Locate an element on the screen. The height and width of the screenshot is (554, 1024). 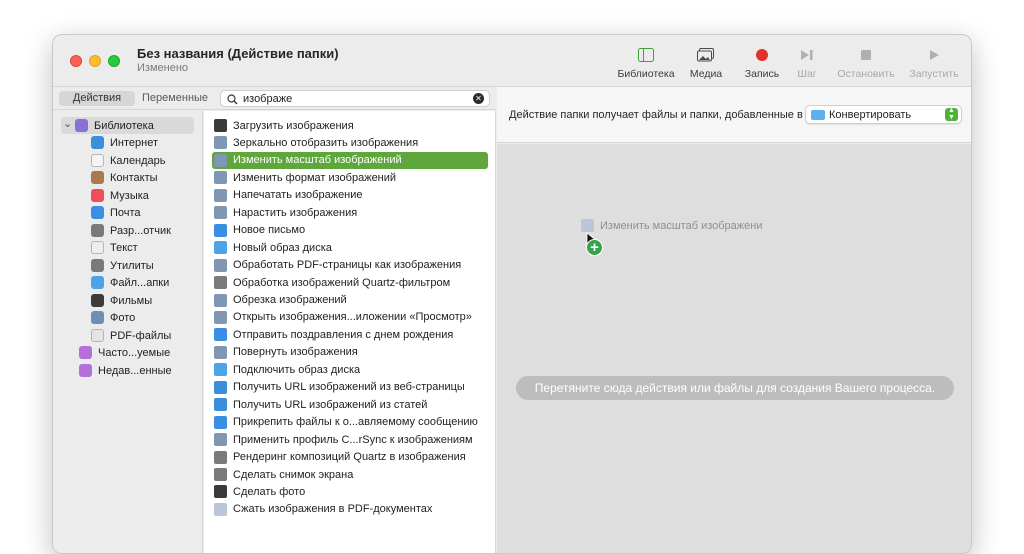
library-item-9: Файл...апки is located at coordinates (130, 282).